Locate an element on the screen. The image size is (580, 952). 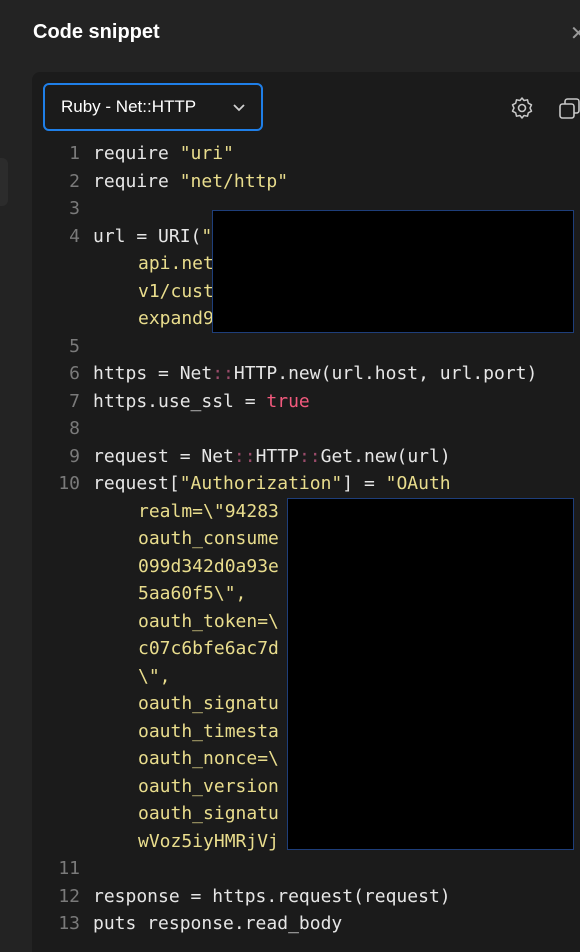
line-number: 8 is located at coordinates (74, 428).